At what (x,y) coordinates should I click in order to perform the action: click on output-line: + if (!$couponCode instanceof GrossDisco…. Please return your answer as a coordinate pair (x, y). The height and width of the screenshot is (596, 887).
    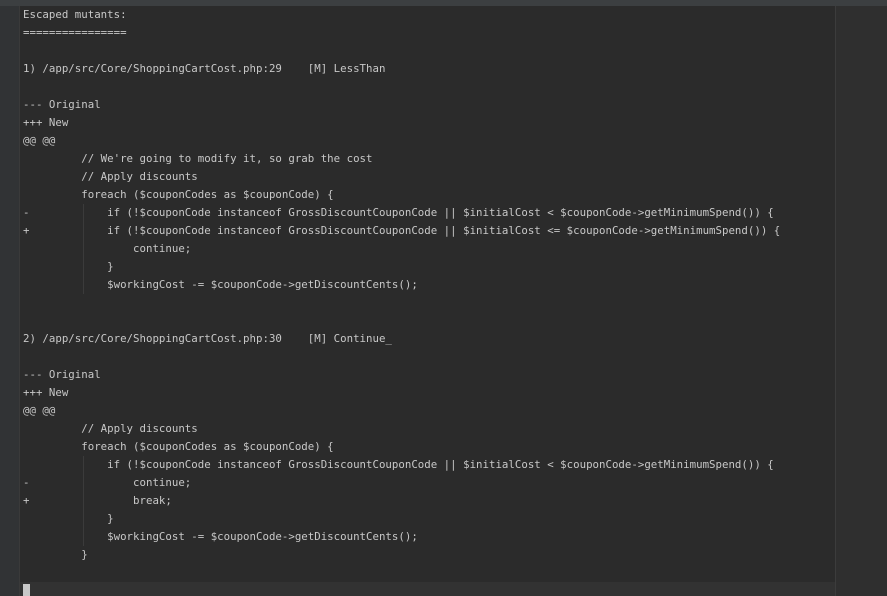
    Looking at the image, I should click on (402, 230).